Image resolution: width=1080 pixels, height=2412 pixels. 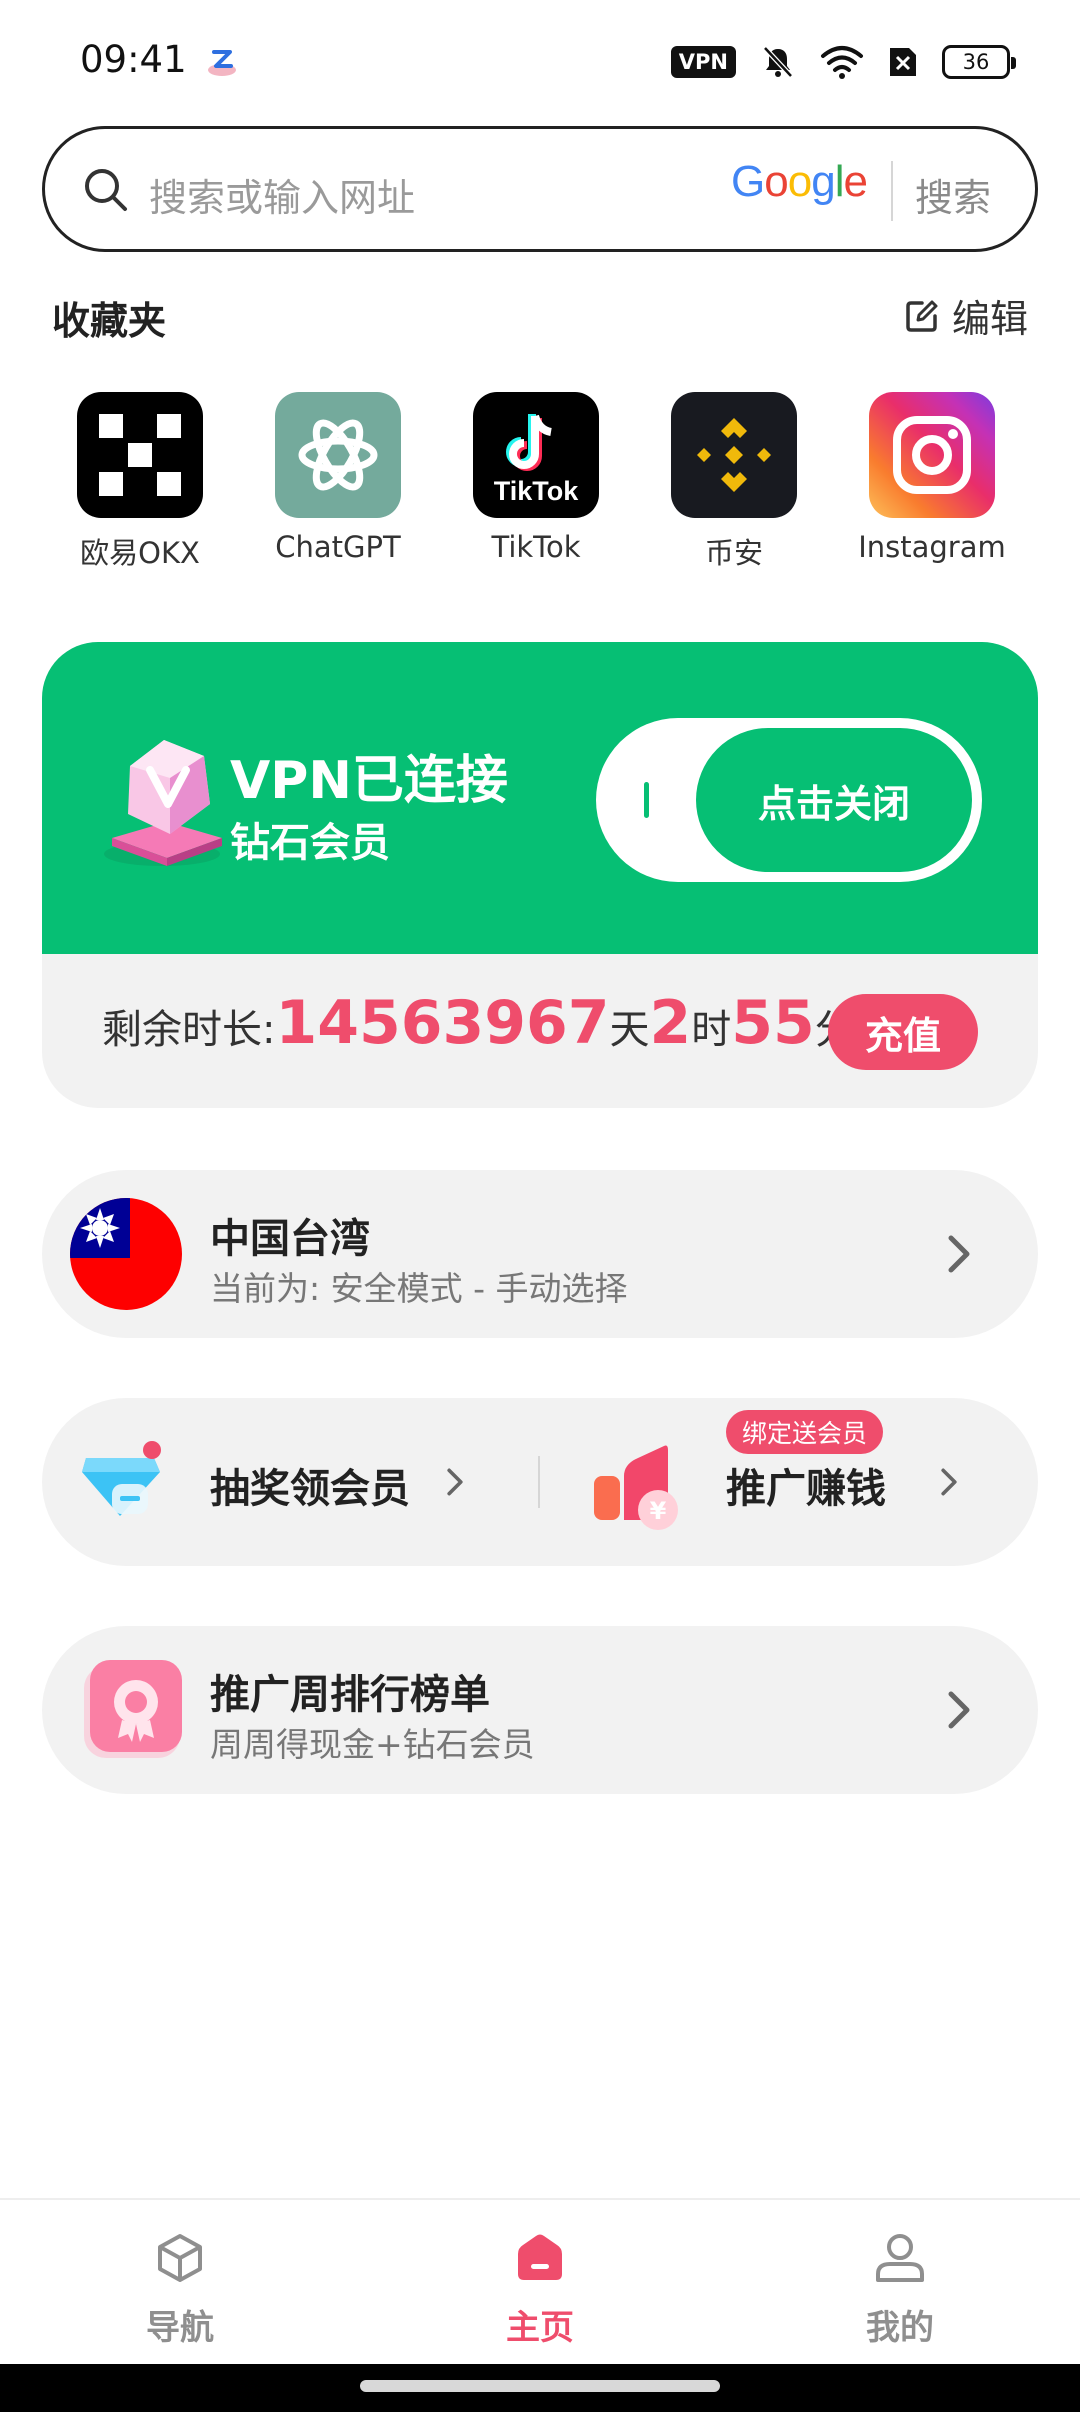 What do you see at coordinates (109, 321) in the screenshot?
I see `favorites-title: 收藏夹` at bounding box center [109, 321].